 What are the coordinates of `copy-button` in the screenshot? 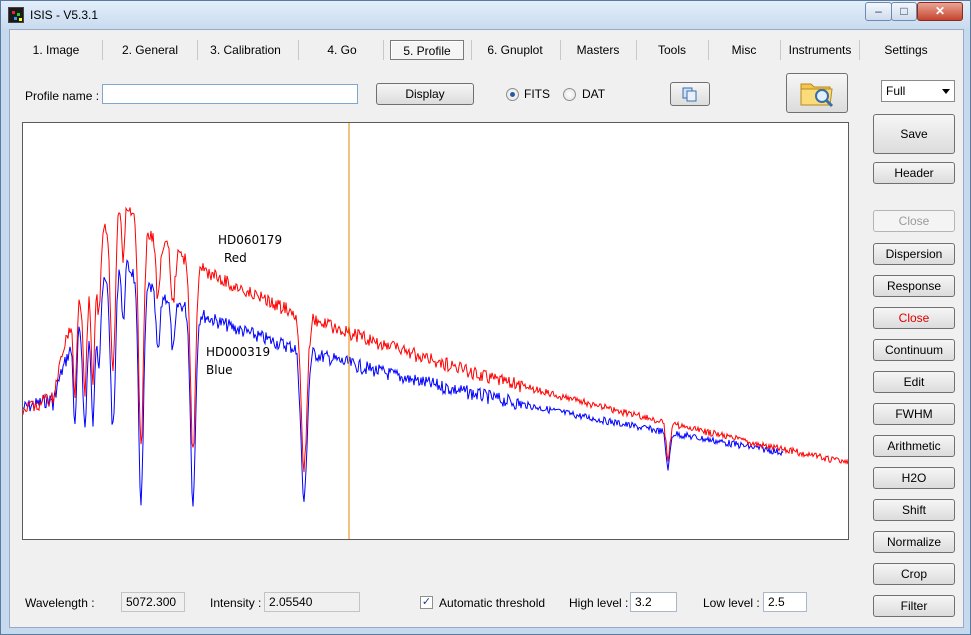 It's located at (690, 94).